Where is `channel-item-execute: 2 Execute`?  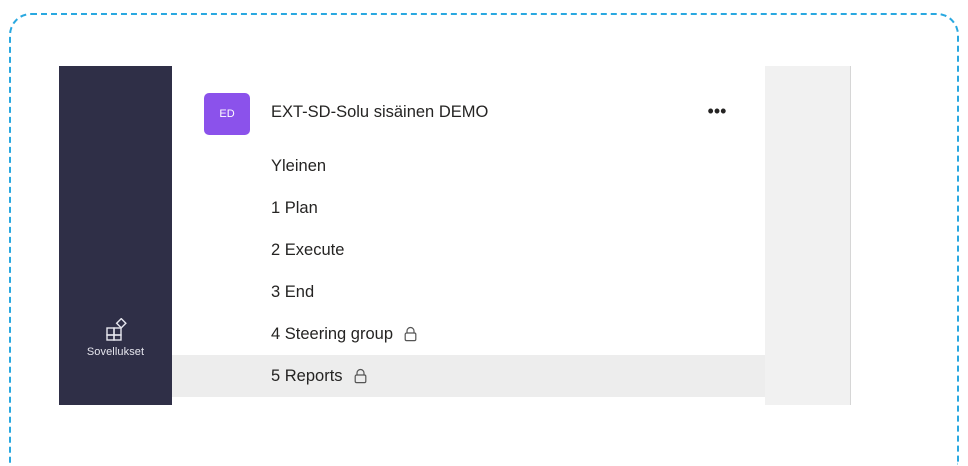
channel-item-execute: 2 Execute is located at coordinates (468, 250).